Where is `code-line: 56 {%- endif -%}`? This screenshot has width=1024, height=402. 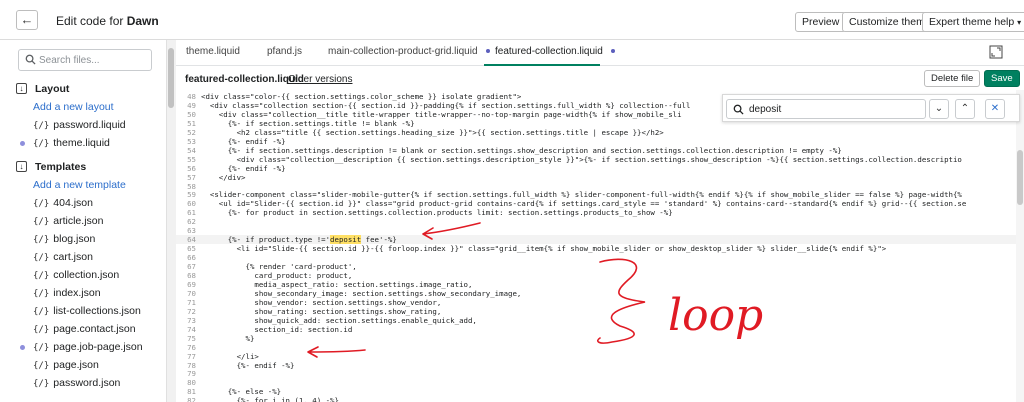 code-line: 56 {%- endif -%} is located at coordinates (596, 168).